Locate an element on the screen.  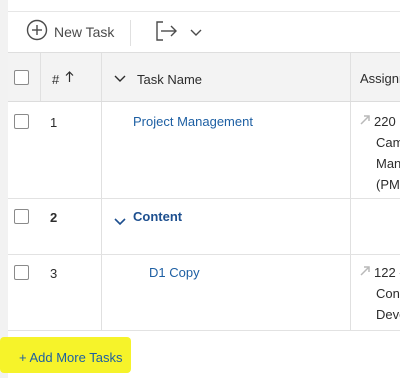
assignment-cell: 220 Cam Man (PM is located at coordinates (380, 153).